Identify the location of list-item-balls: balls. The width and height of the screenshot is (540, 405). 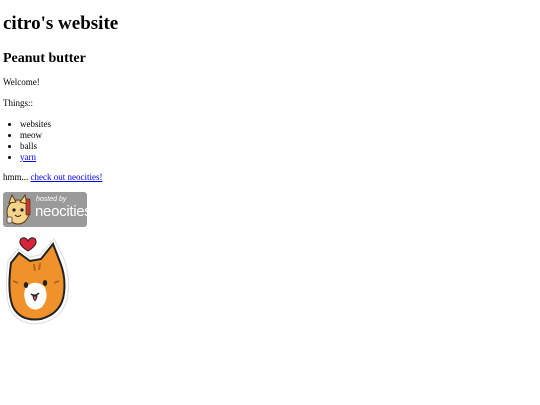
(280, 146).